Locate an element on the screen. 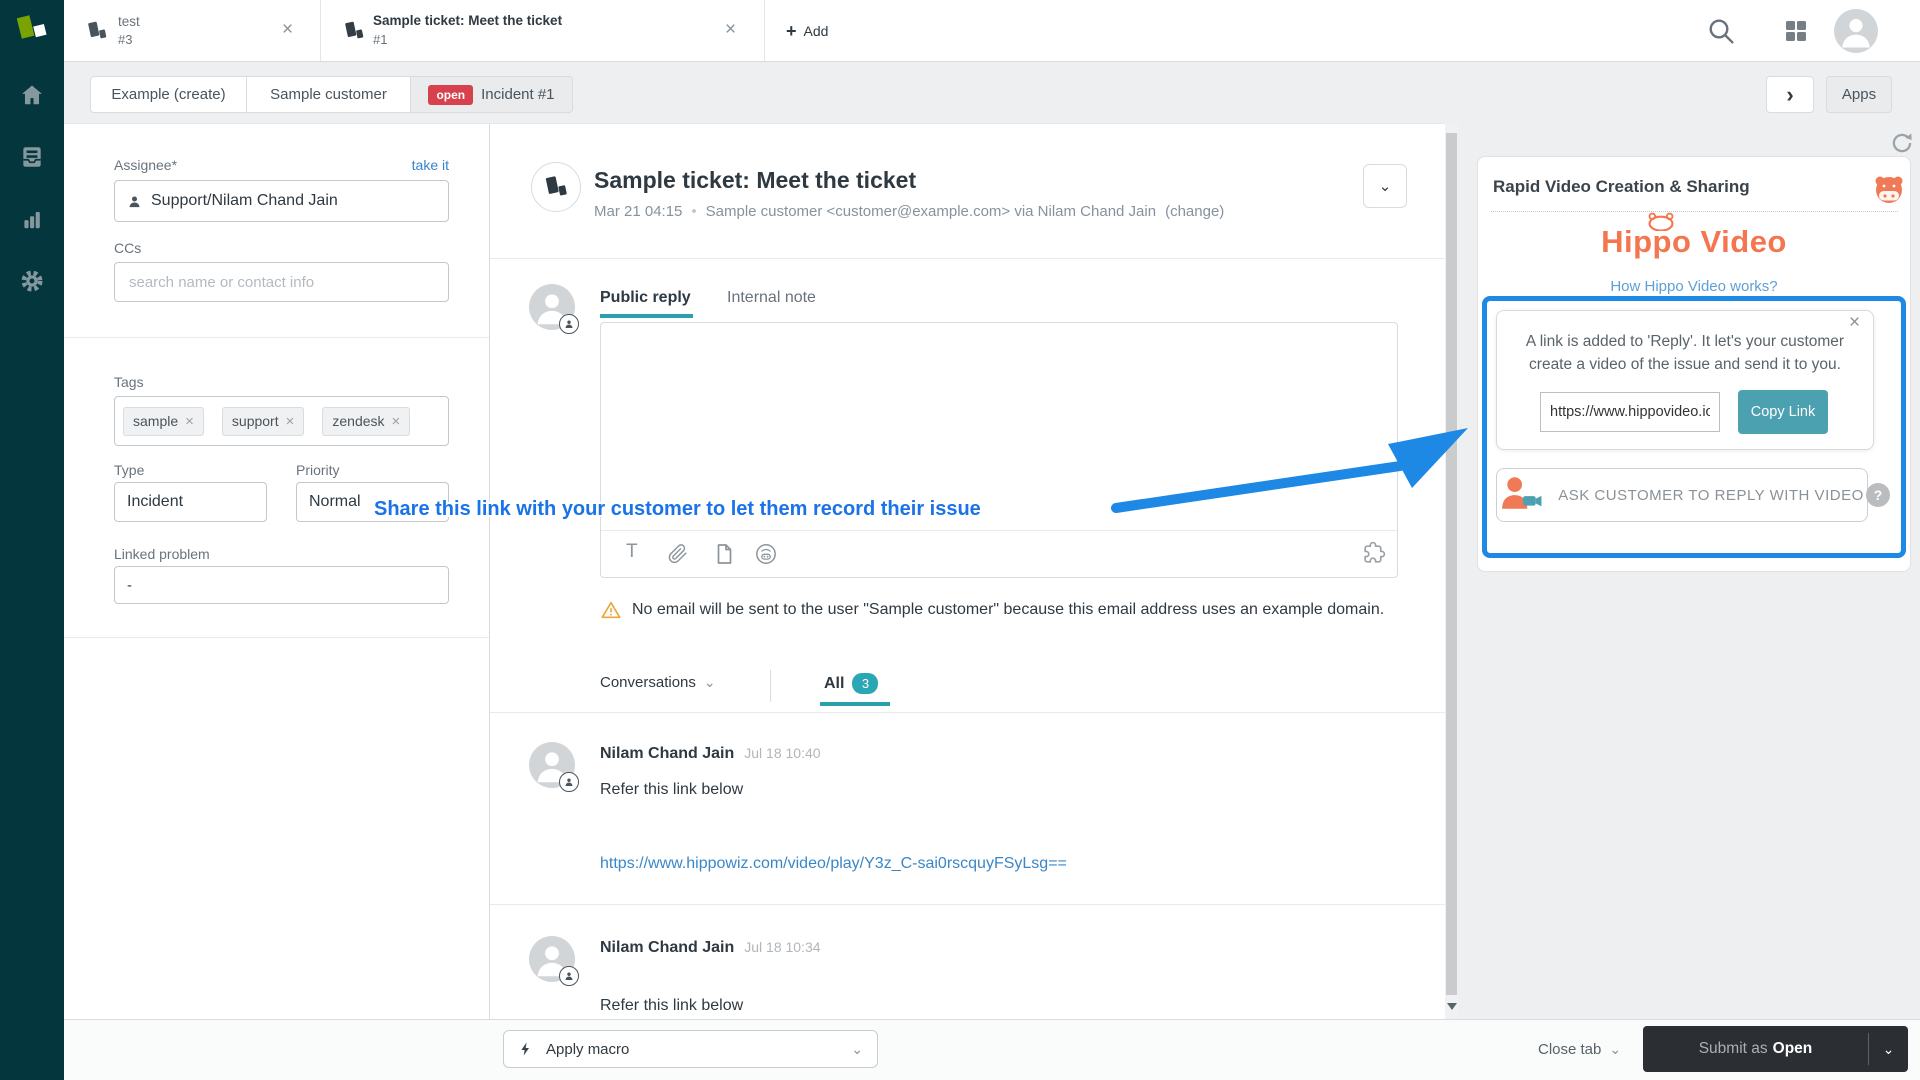 The height and width of the screenshot is (1080, 1920). tags-field: sample × support × zendesk × is located at coordinates (281, 421).